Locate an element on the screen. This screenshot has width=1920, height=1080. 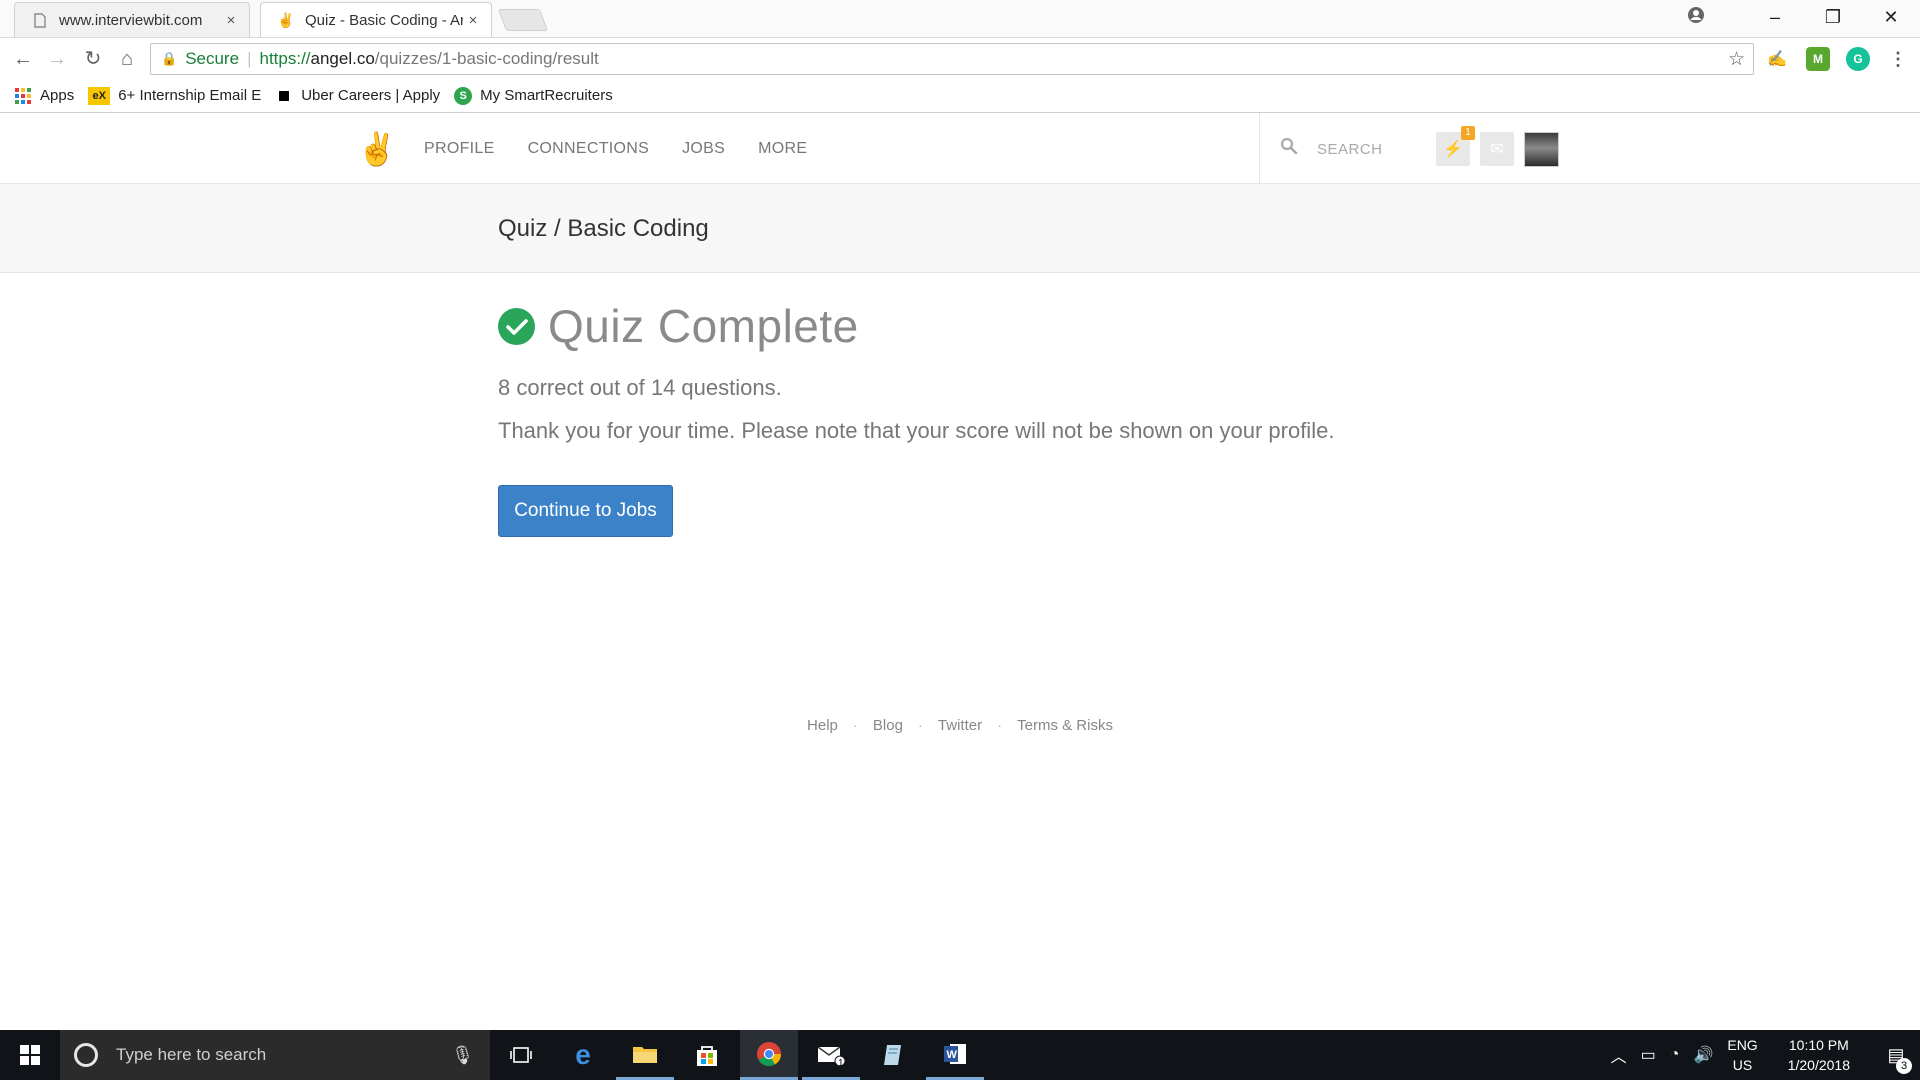
wifi-icon: ◔ is located at coordinates (1675, 1055).